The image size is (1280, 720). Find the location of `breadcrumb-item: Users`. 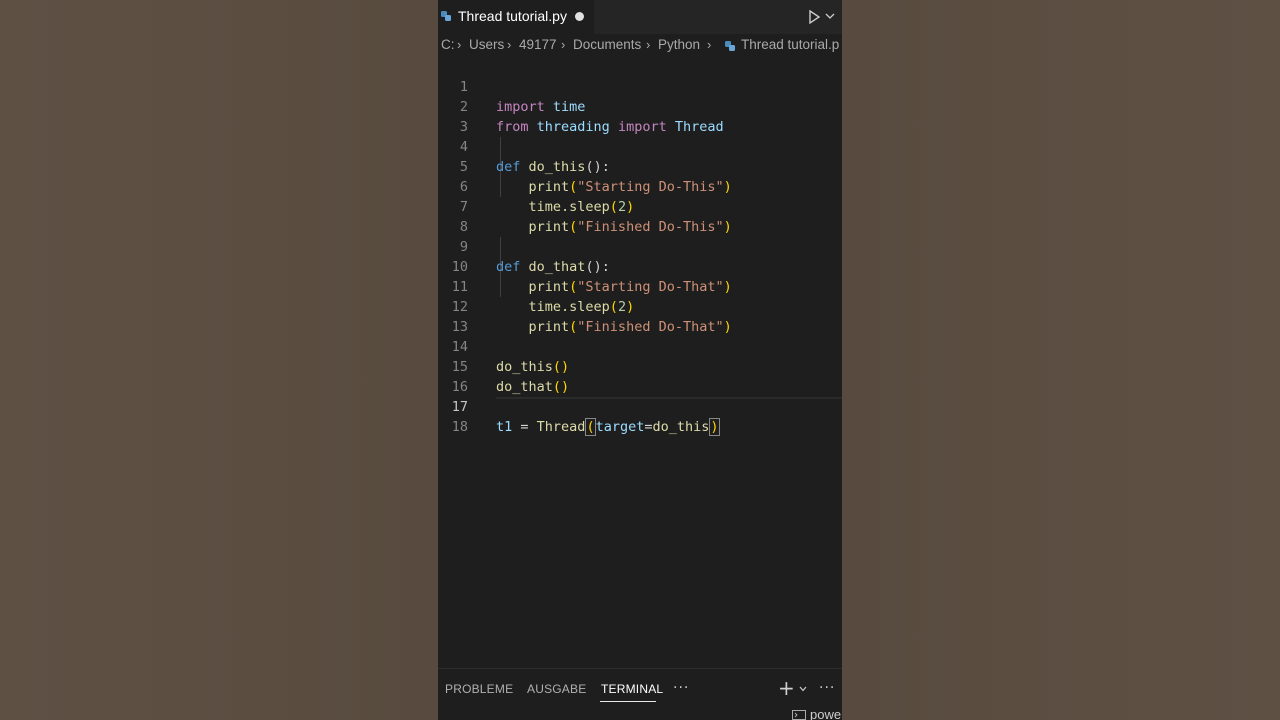

breadcrumb-item: Users is located at coordinates (486, 44).